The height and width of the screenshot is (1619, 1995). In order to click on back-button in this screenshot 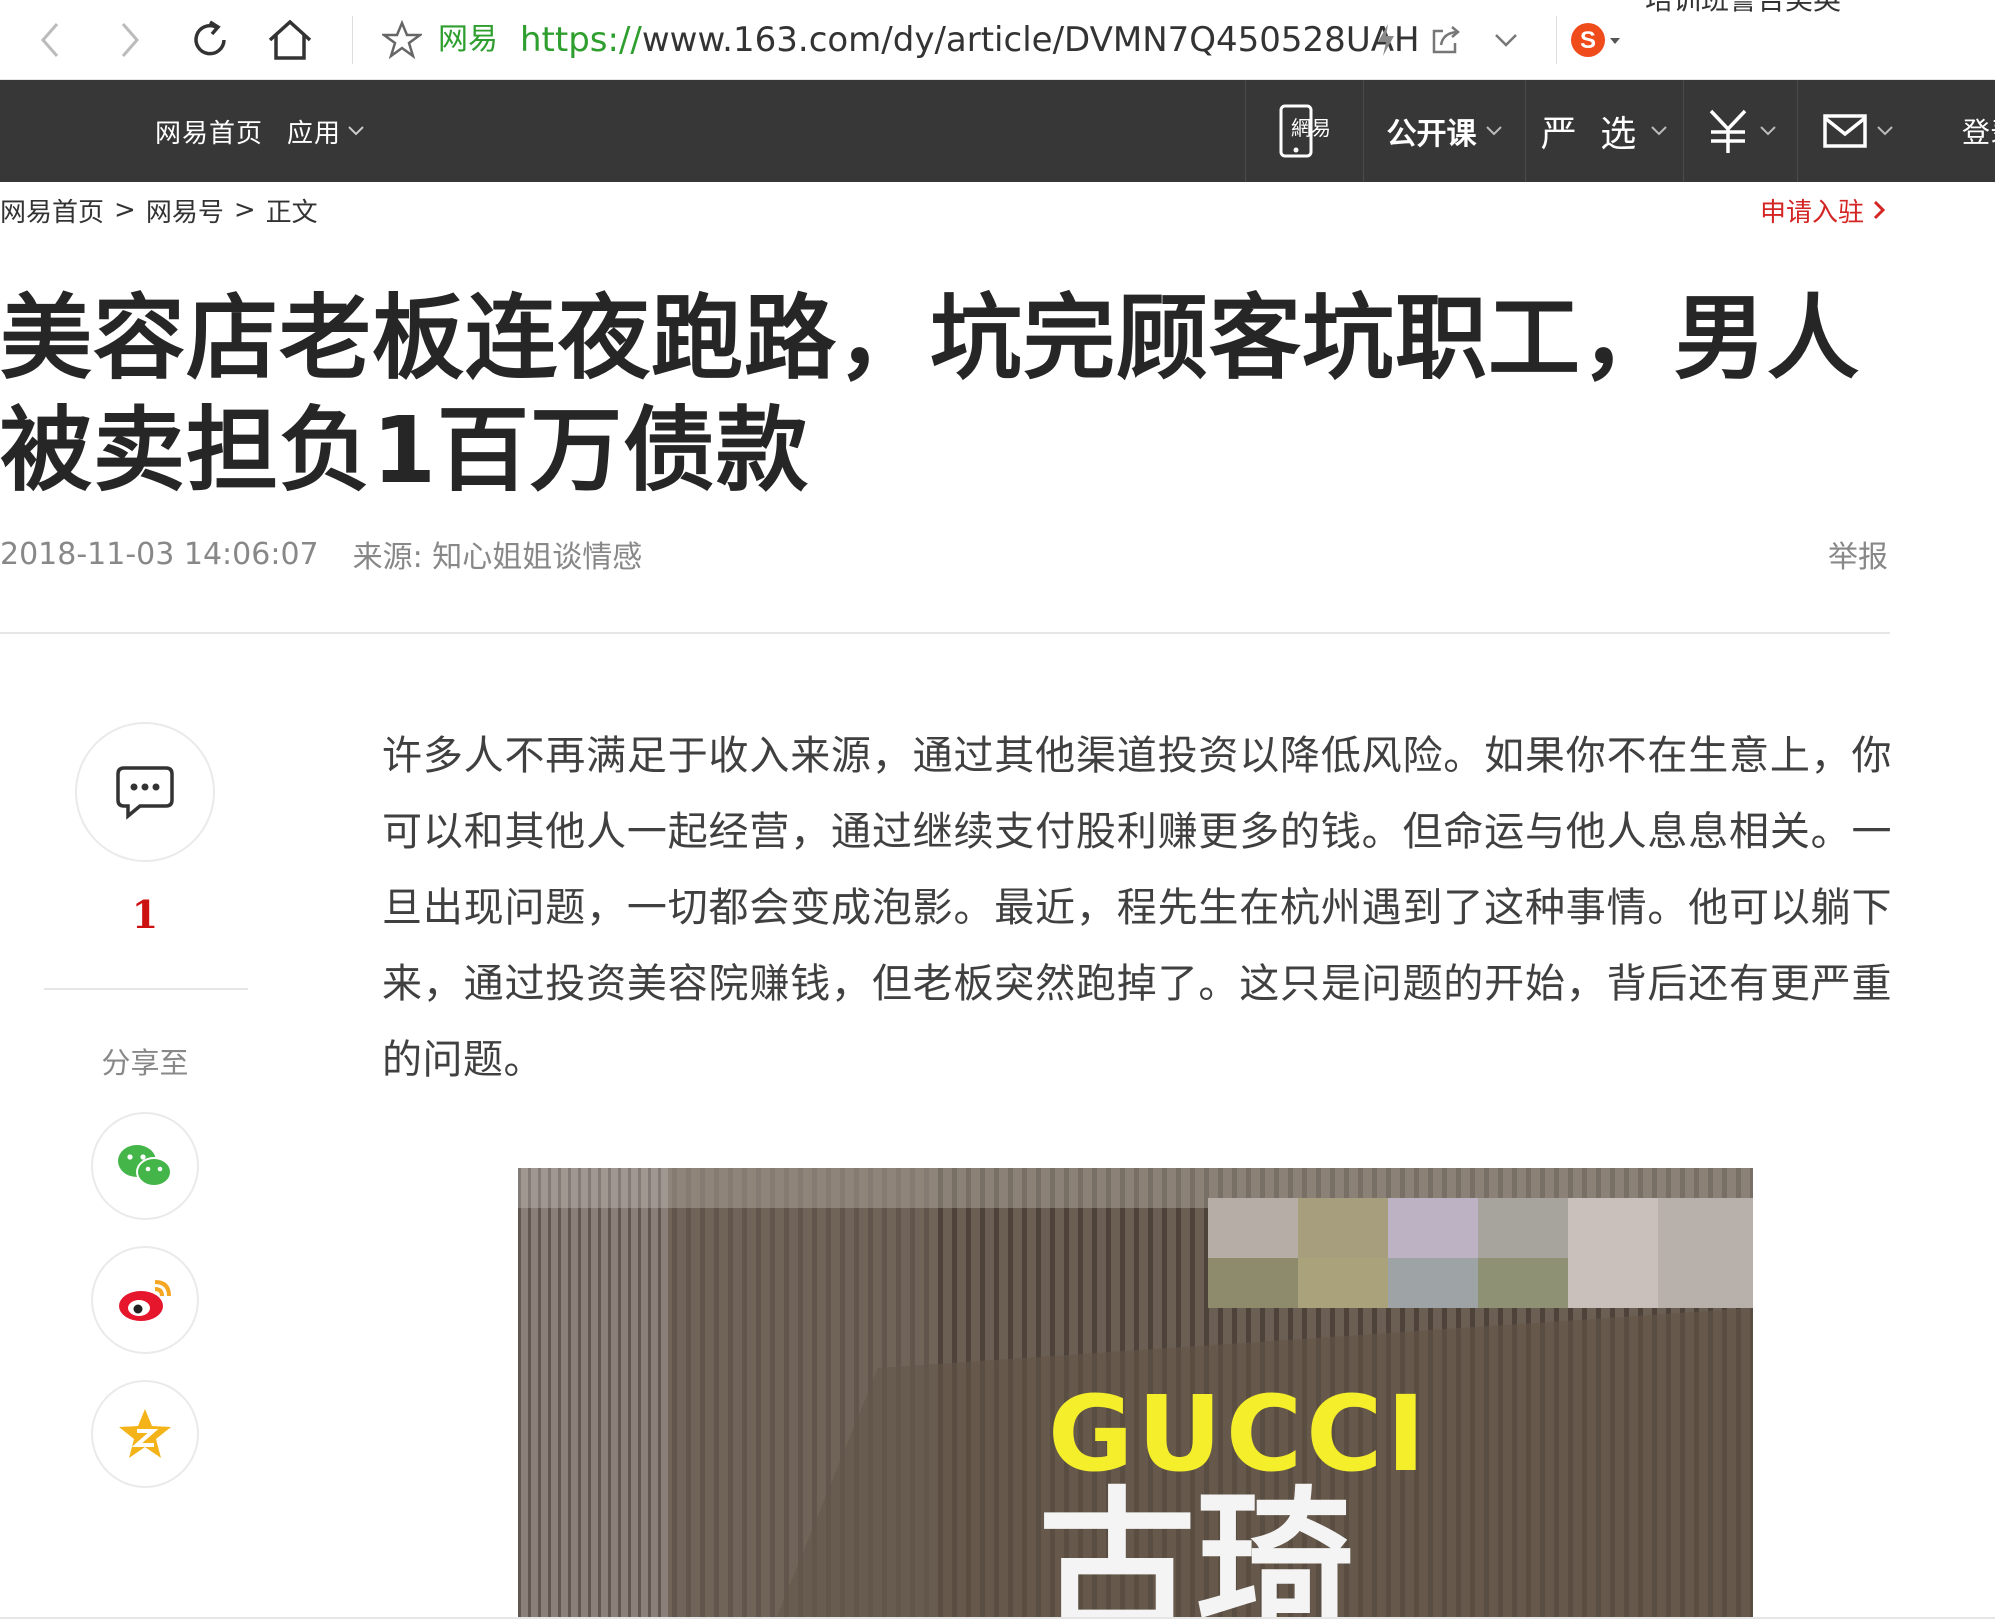, I will do `click(50, 40)`.